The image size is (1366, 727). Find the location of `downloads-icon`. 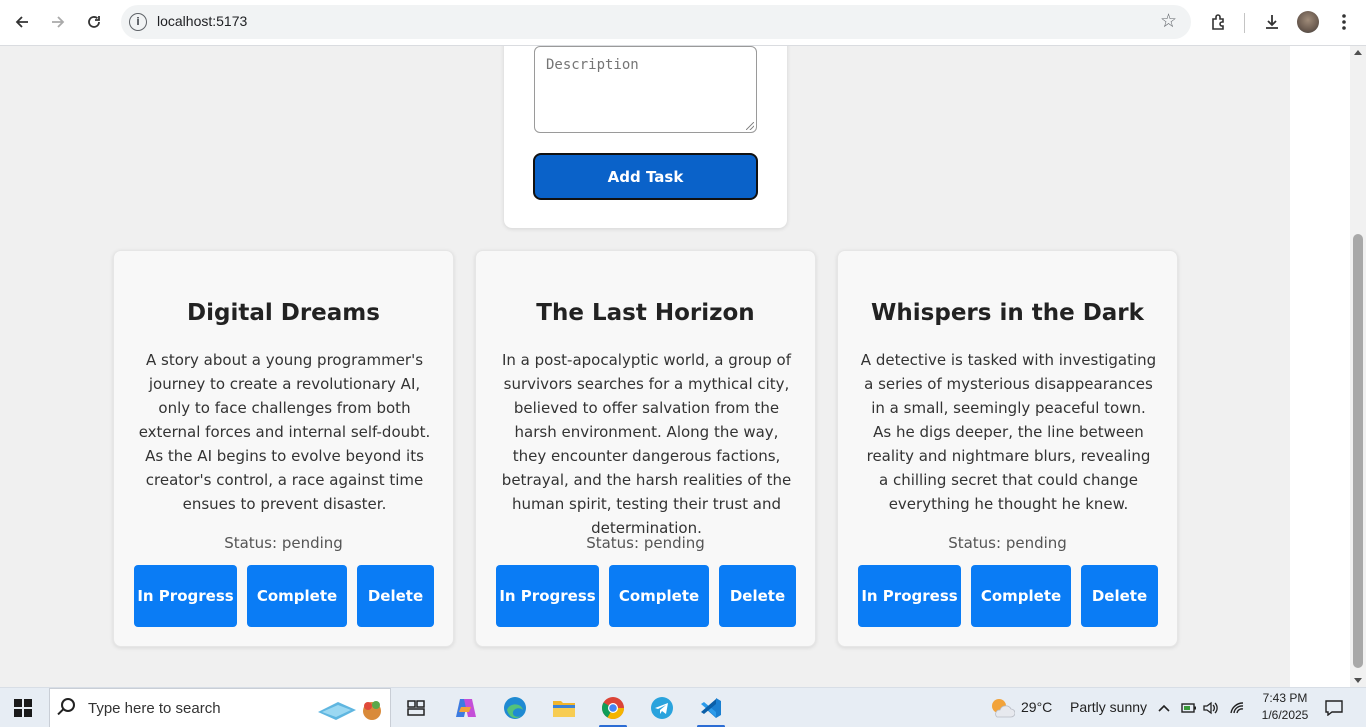

downloads-icon is located at coordinates (1272, 22).